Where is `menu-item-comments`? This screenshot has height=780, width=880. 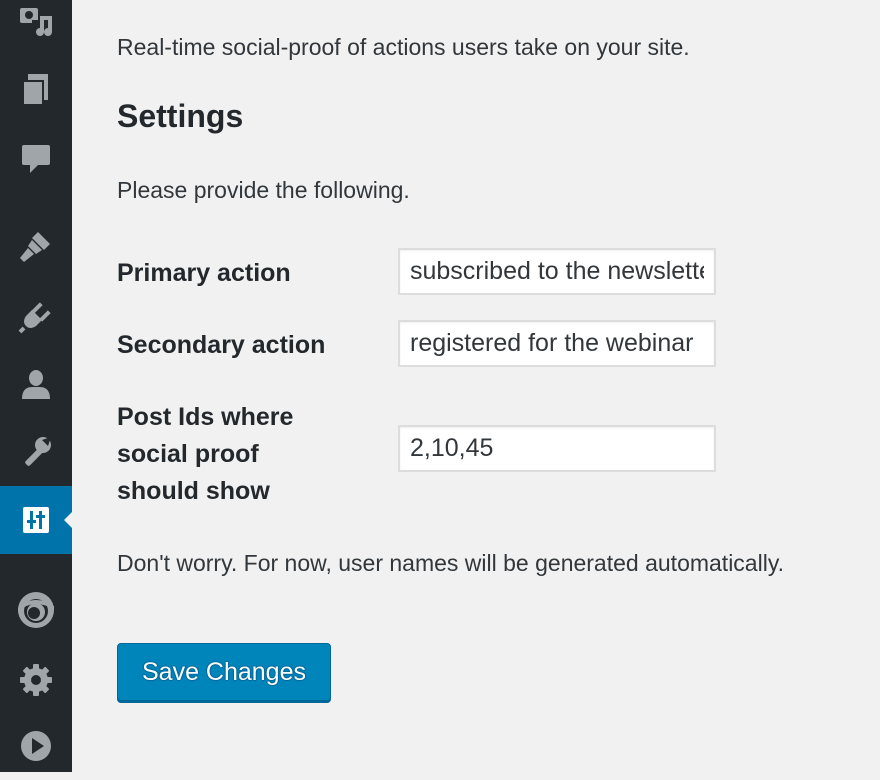 menu-item-comments is located at coordinates (36, 158).